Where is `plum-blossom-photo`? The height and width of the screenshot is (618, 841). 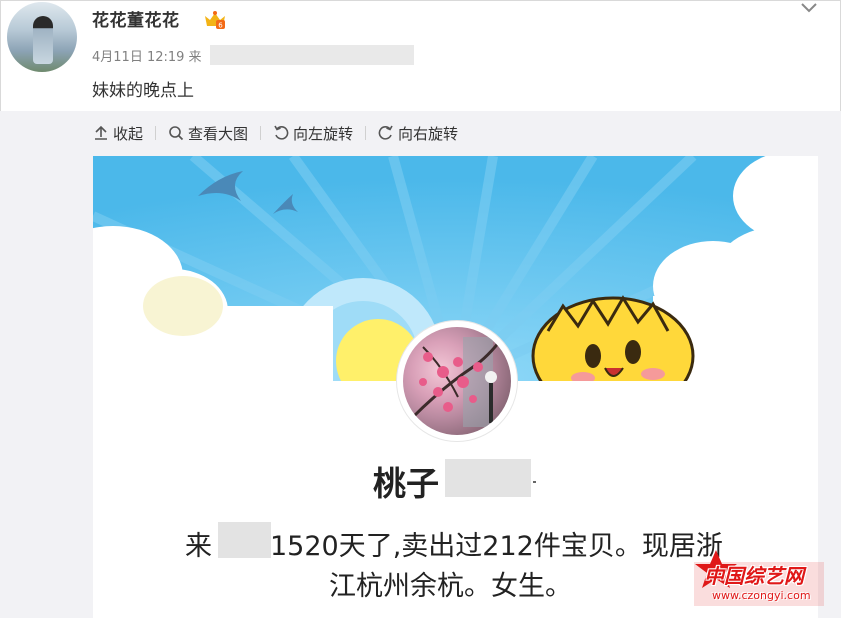 plum-blossom-photo is located at coordinates (457, 381).